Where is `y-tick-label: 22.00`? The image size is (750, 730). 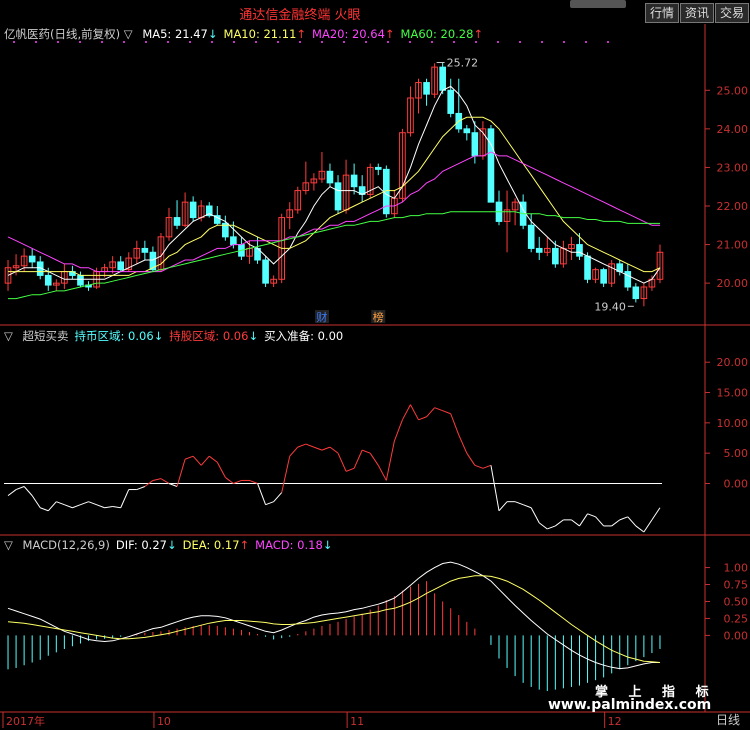
y-tick-label: 22.00 is located at coordinates (733, 206).